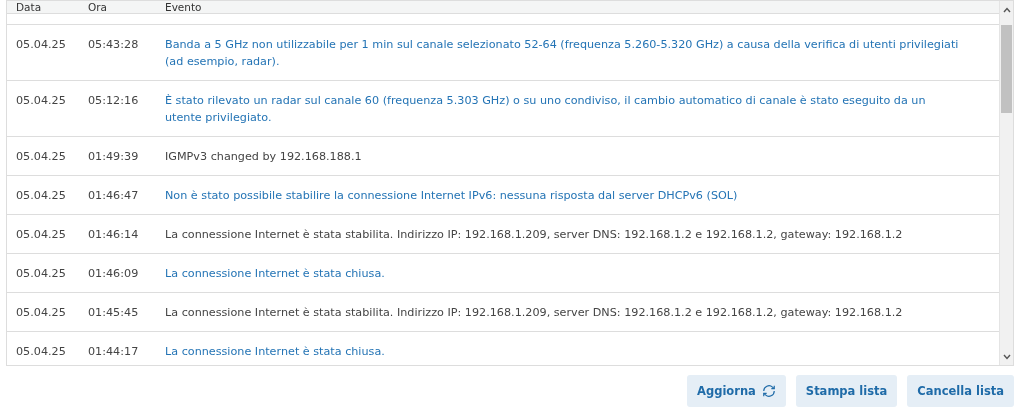 This screenshot has width=1024, height=412. What do you see at coordinates (113, 274) in the screenshot?
I see `time-cell-text: 01:46:09` at bounding box center [113, 274].